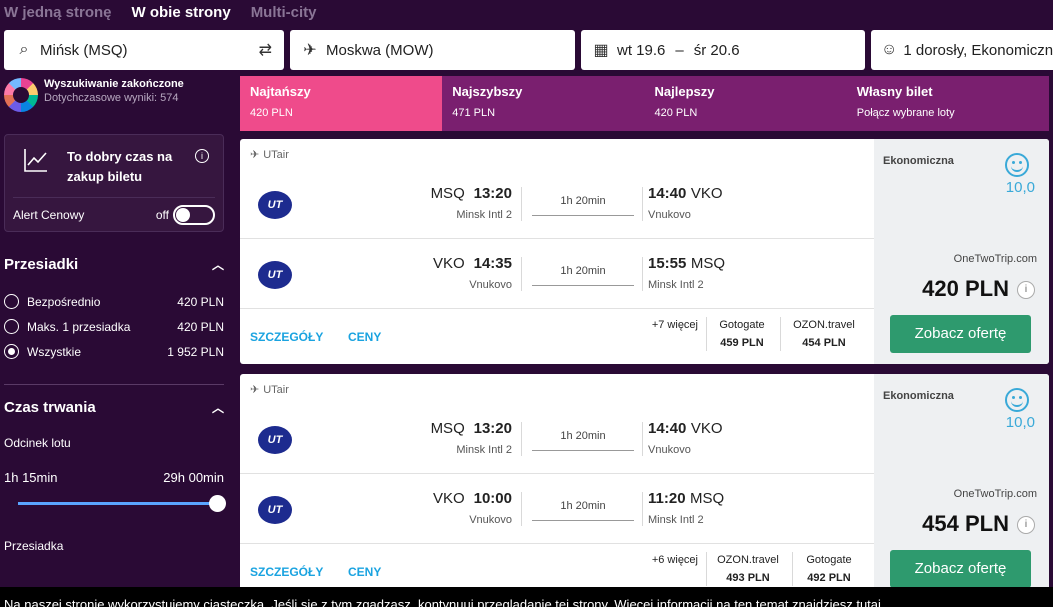  What do you see at coordinates (35, 160) in the screenshot?
I see `trend-chart-icon` at bounding box center [35, 160].